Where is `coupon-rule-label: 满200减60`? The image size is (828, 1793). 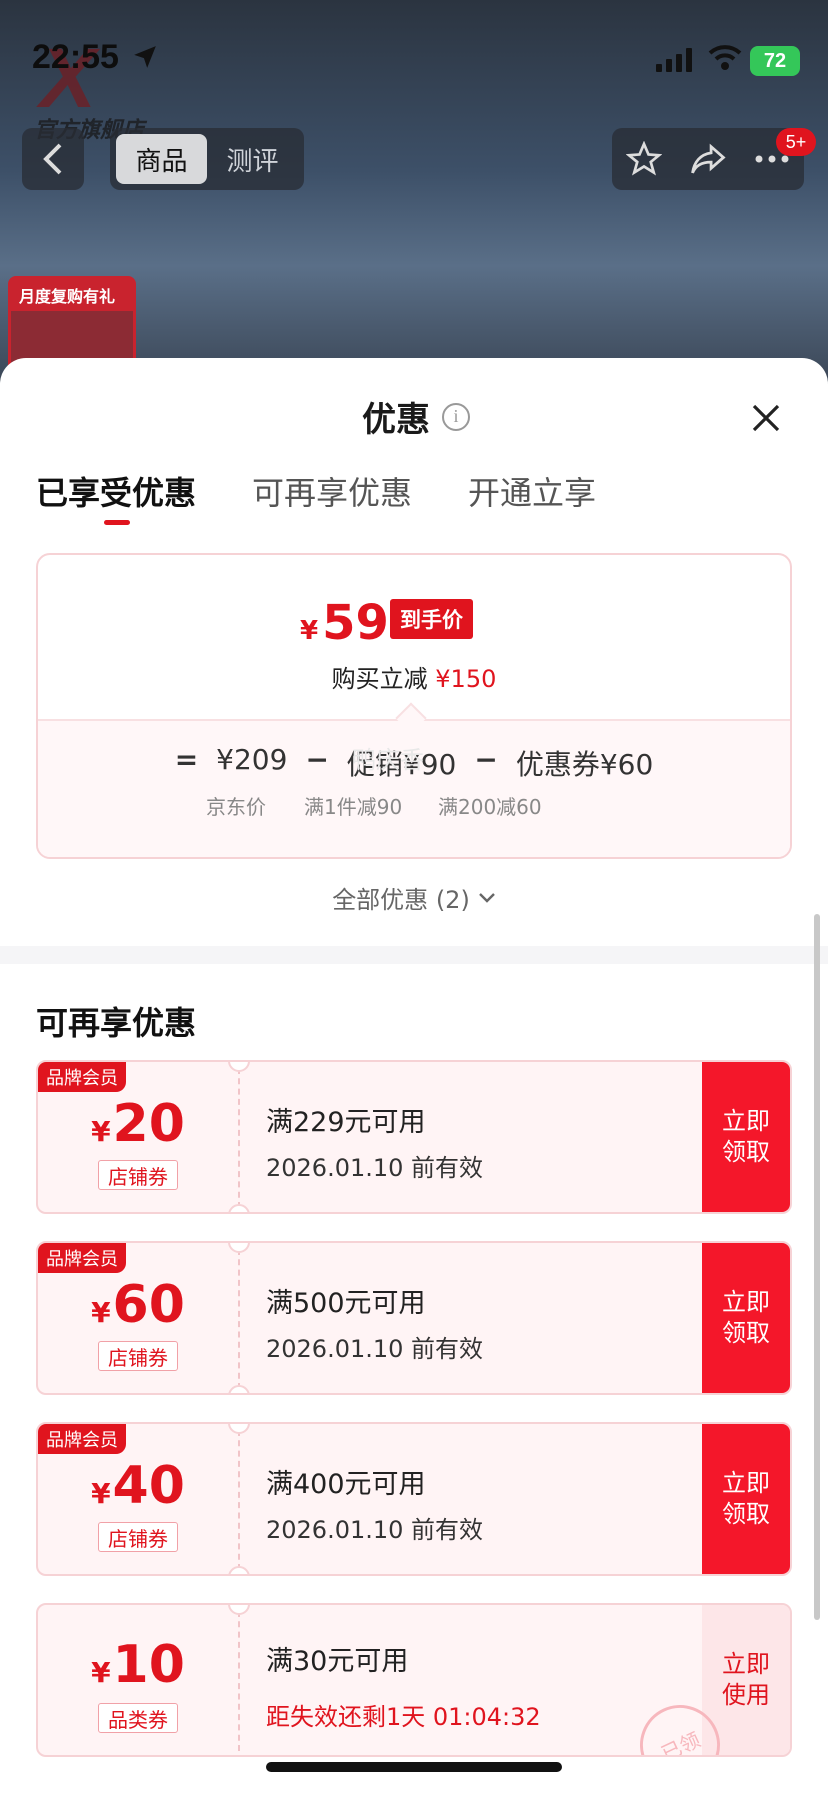 coupon-rule-label: 满200减60 is located at coordinates (490, 807).